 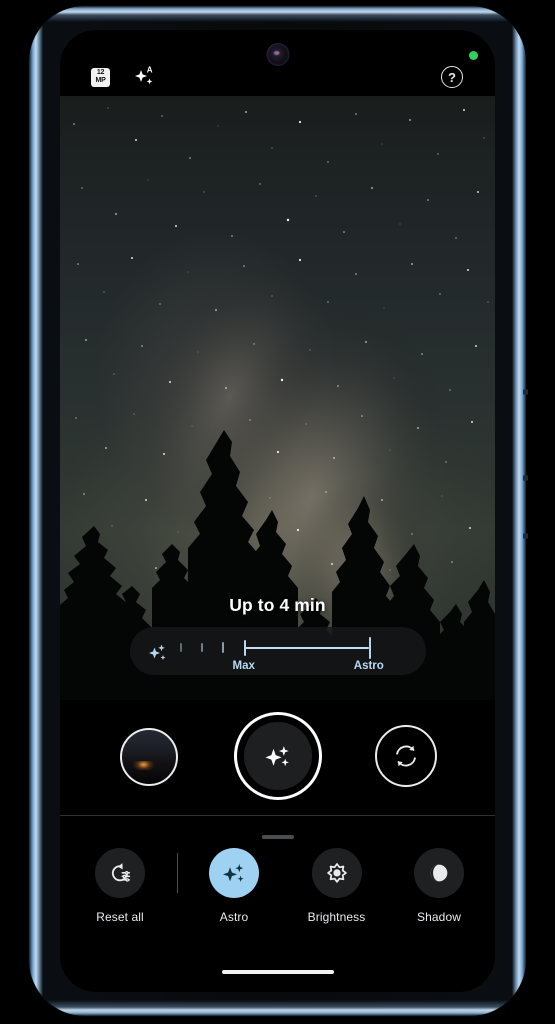 What do you see at coordinates (100, 80) in the screenshot?
I see `resolution-badge-line2: MP` at bounding box center [100, 80].